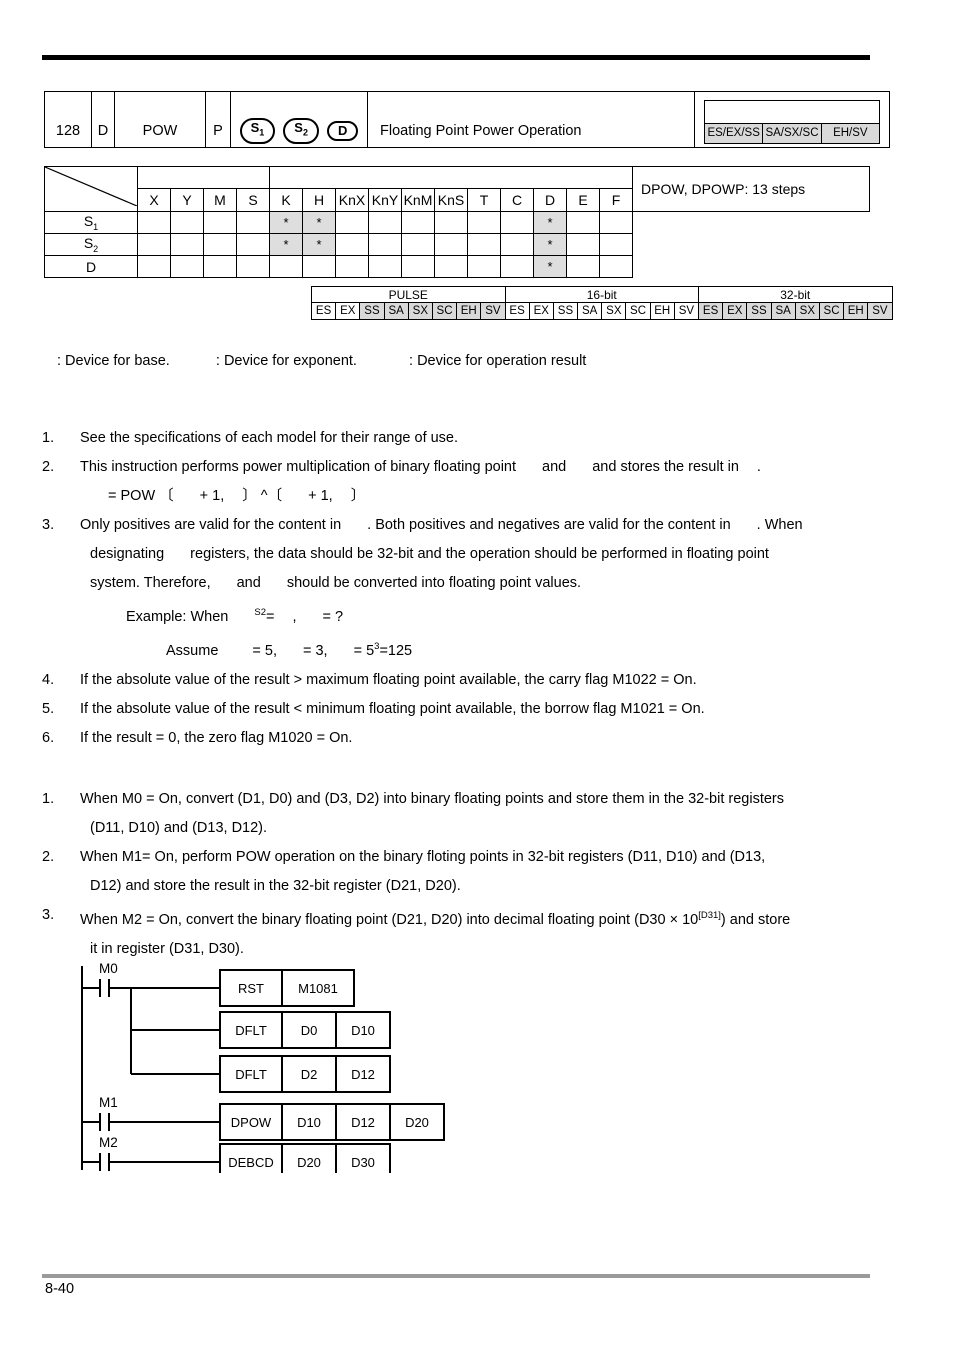  I want to click on explanation-text-mid: and, so click(554, 467).